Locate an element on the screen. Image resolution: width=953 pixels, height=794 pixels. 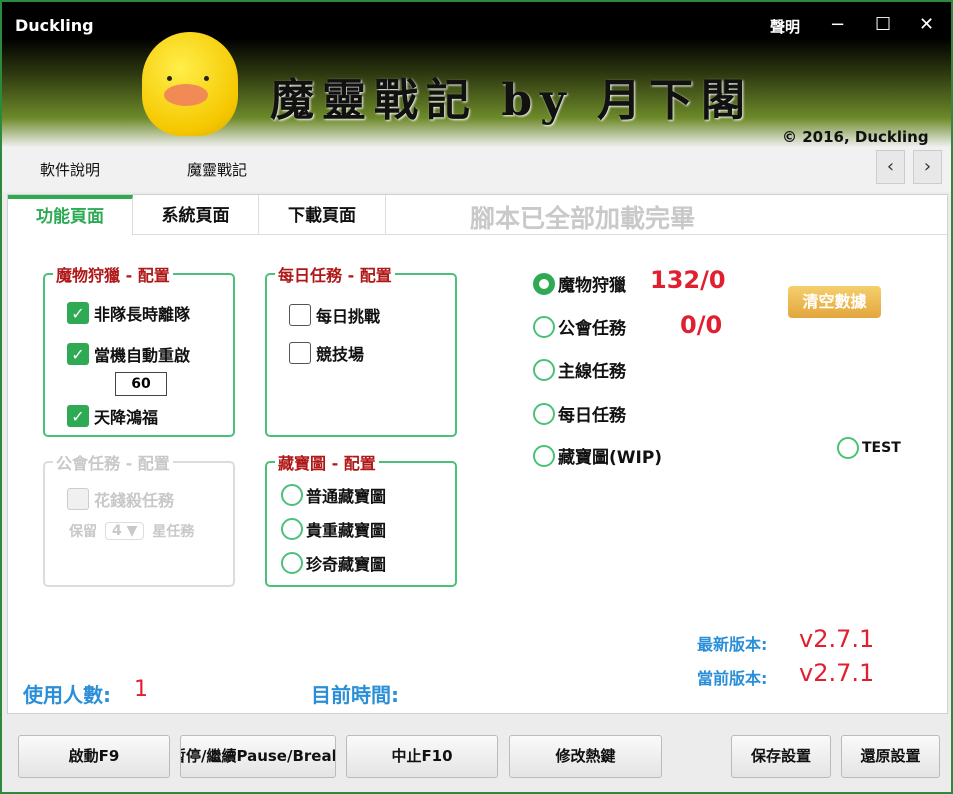
prev-button: ‹ is located at coordinates (890, 167).